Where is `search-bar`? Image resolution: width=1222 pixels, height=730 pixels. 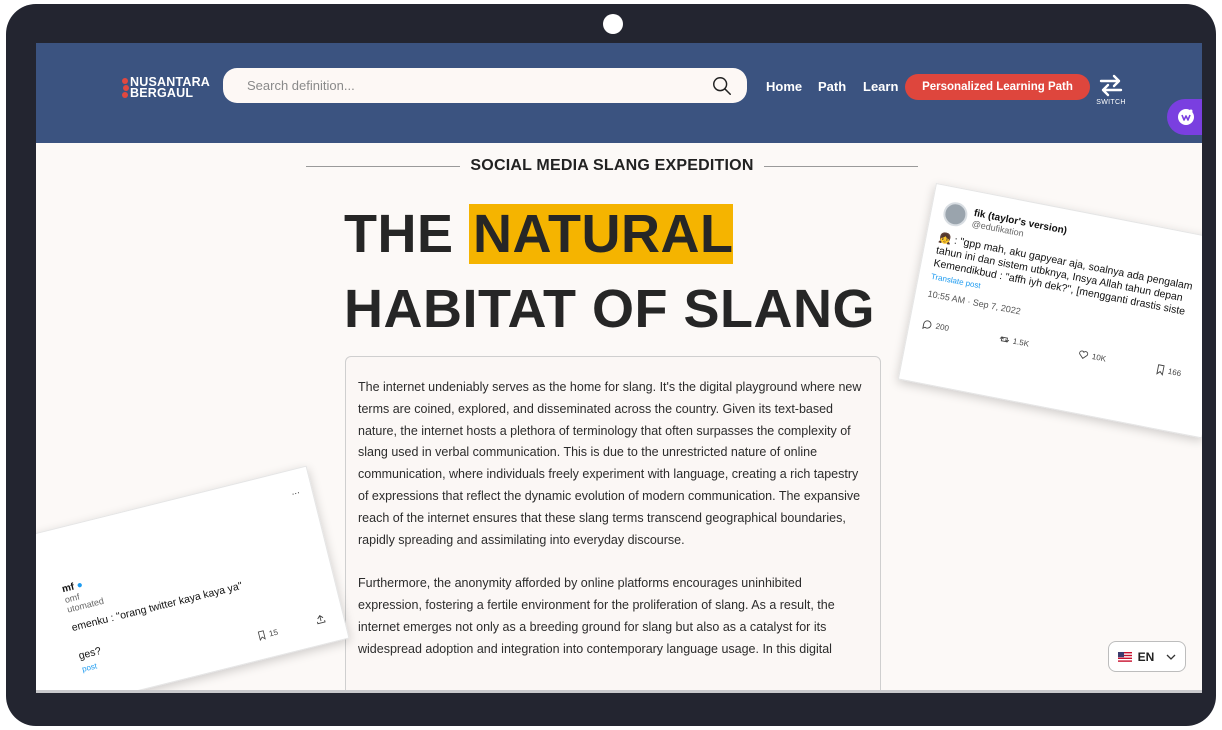
search-bar is located at coordinates (485, 85).